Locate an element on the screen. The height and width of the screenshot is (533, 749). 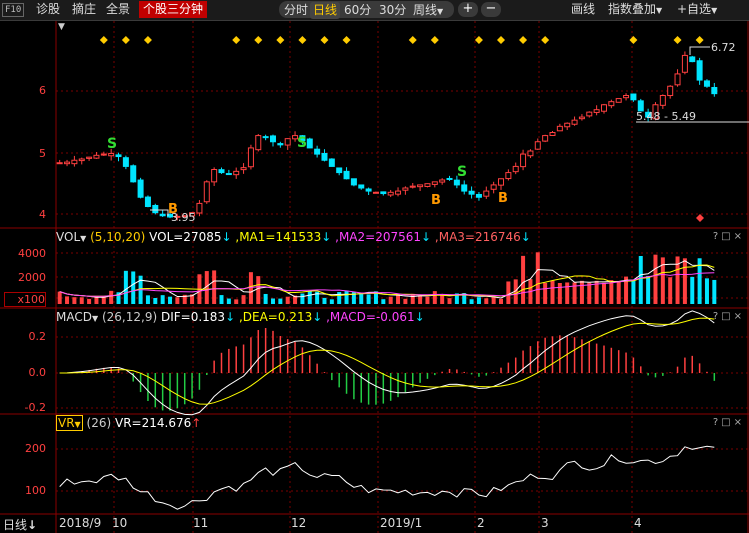
period-more-dropdown: 周线▼ is located at coordinates (428, 10).